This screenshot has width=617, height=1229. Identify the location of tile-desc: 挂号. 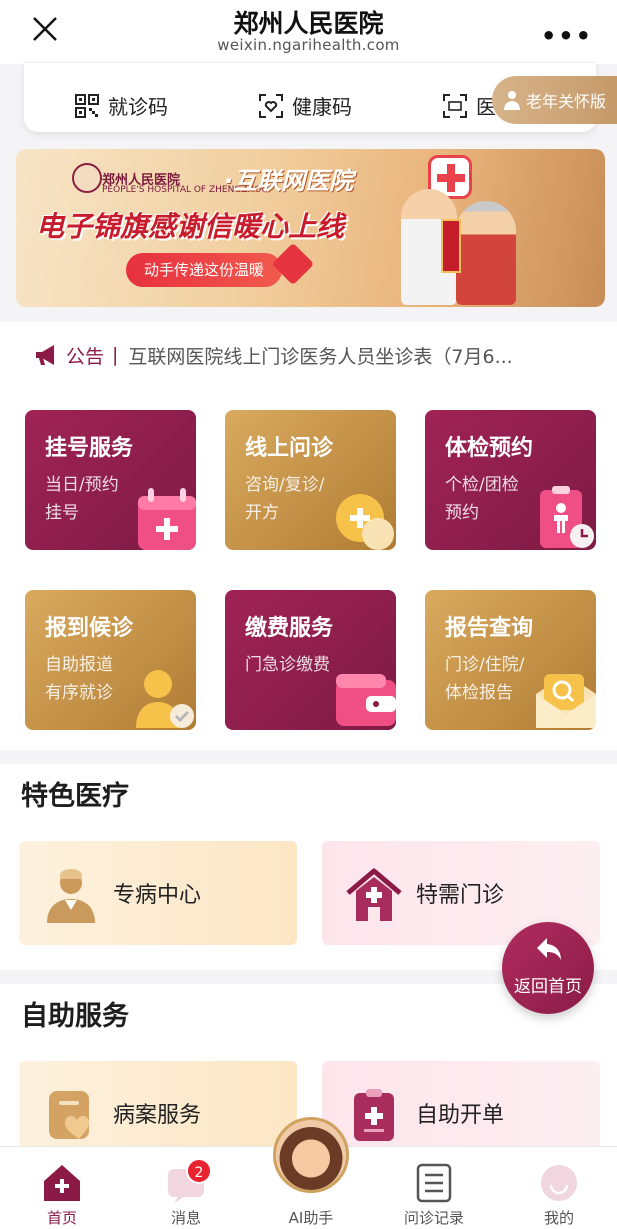
(62, 513).